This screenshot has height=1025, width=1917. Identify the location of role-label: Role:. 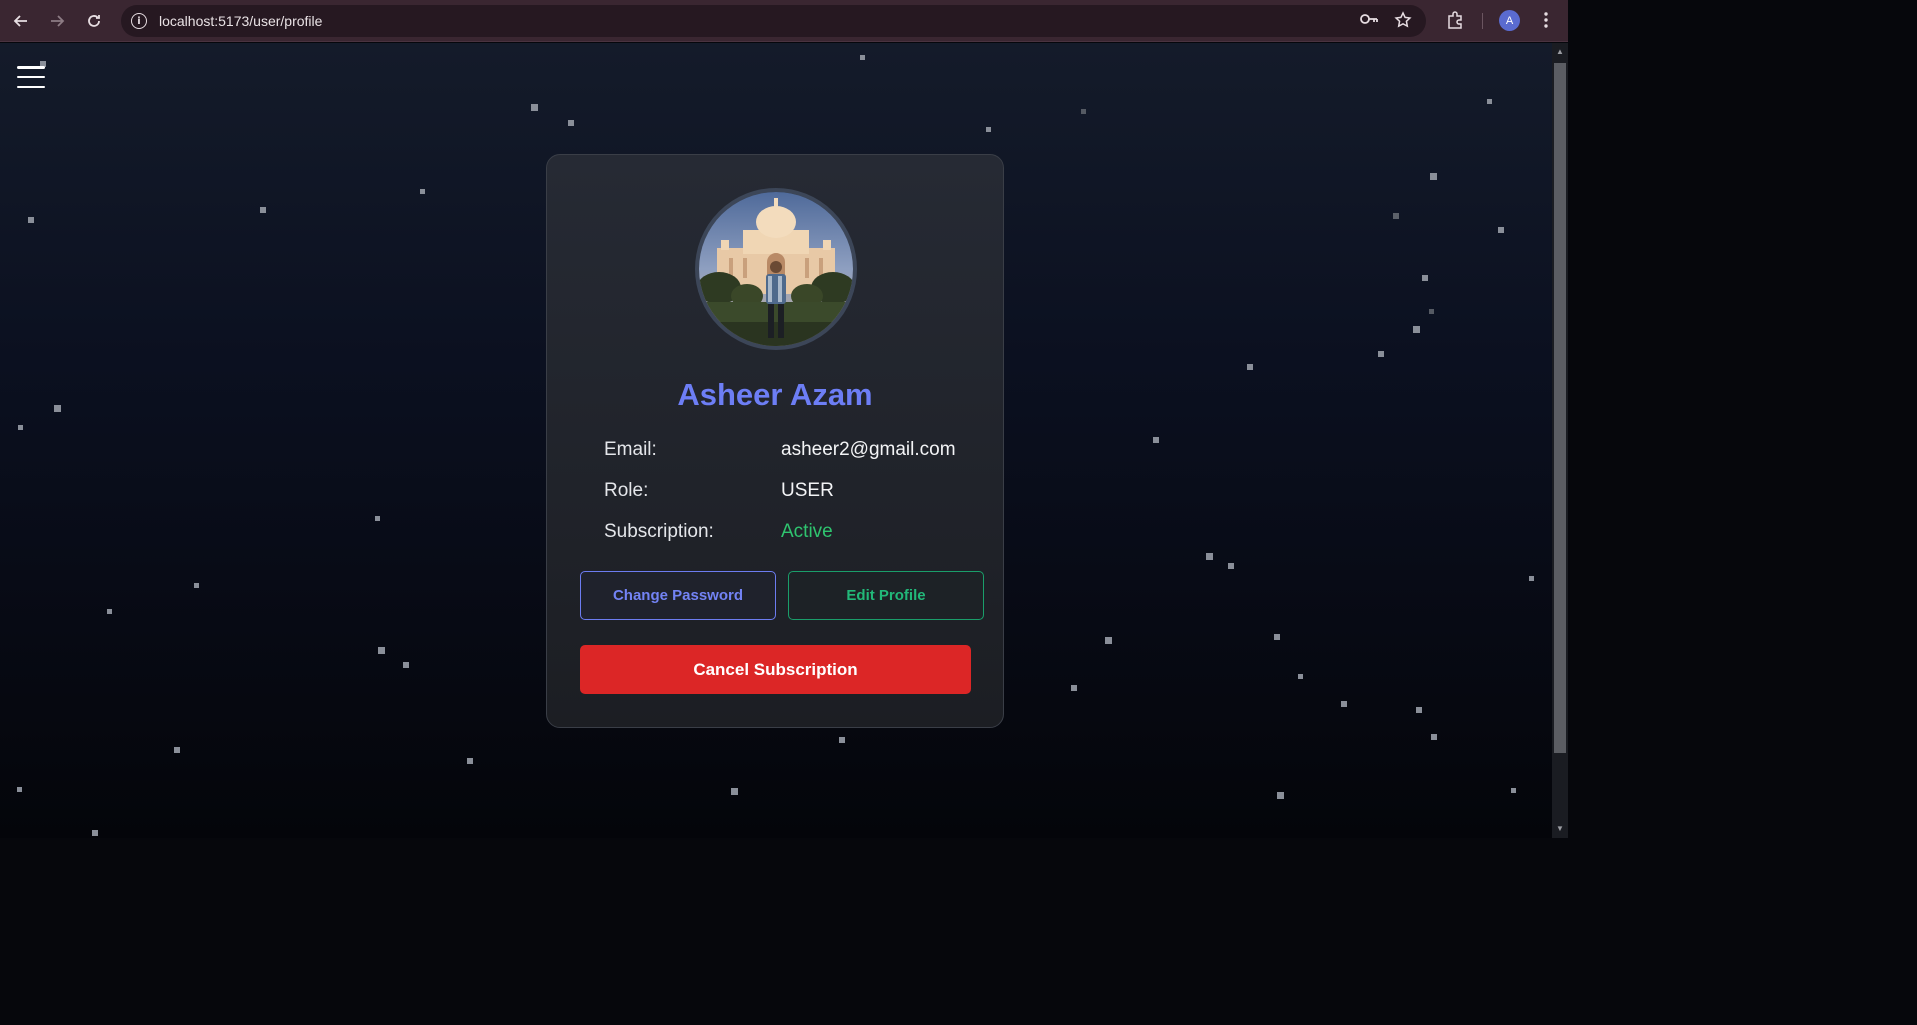
(626, 490).